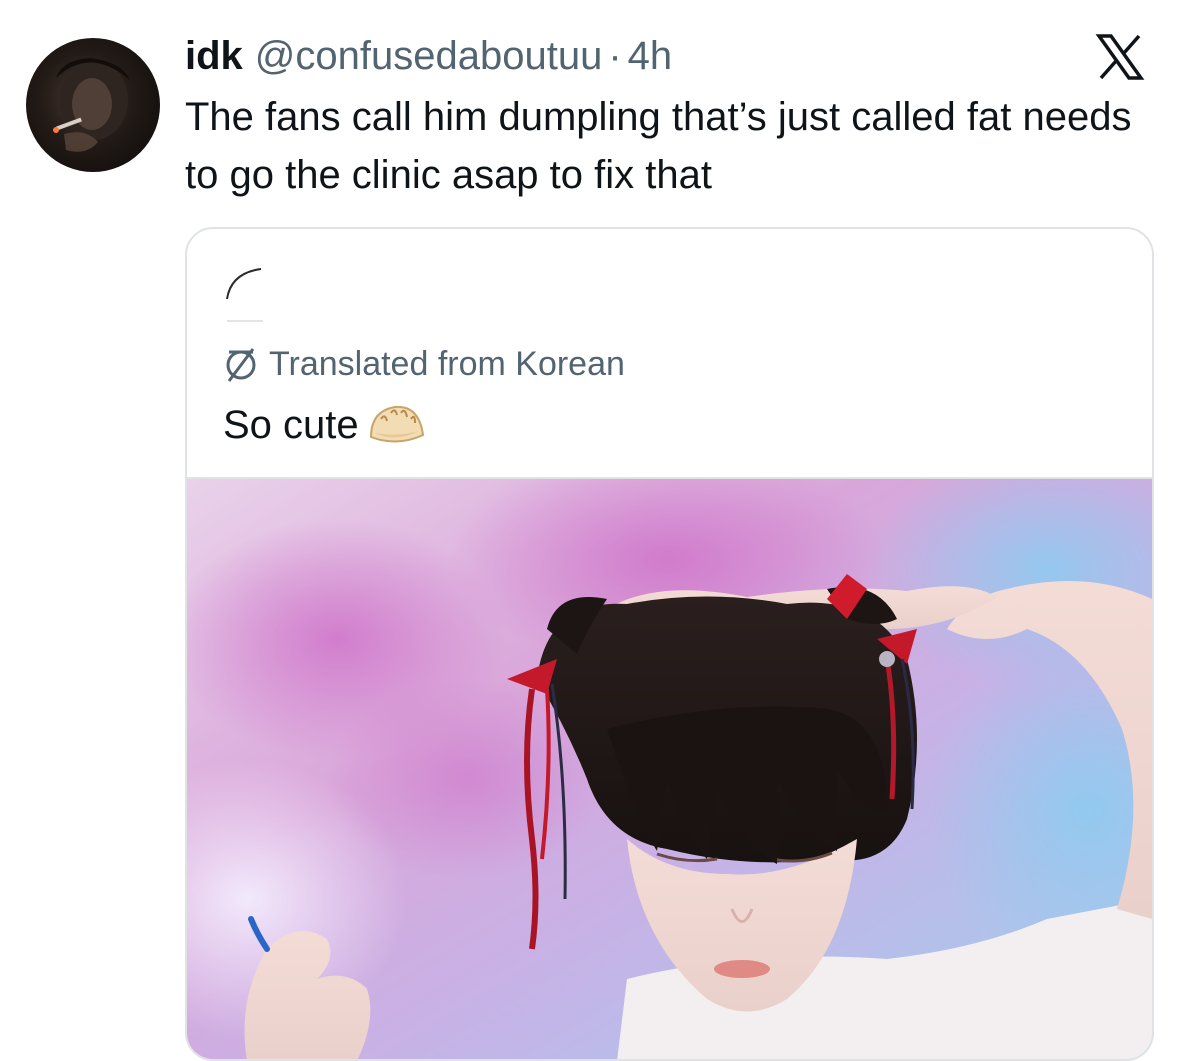 Image resolution: width=1179 pixels, height=1061 pixels. What do you see at coordinates (291, 425) in the screenshot?
I see `quote-text-label: So cute` at bounding box center [291, 425].